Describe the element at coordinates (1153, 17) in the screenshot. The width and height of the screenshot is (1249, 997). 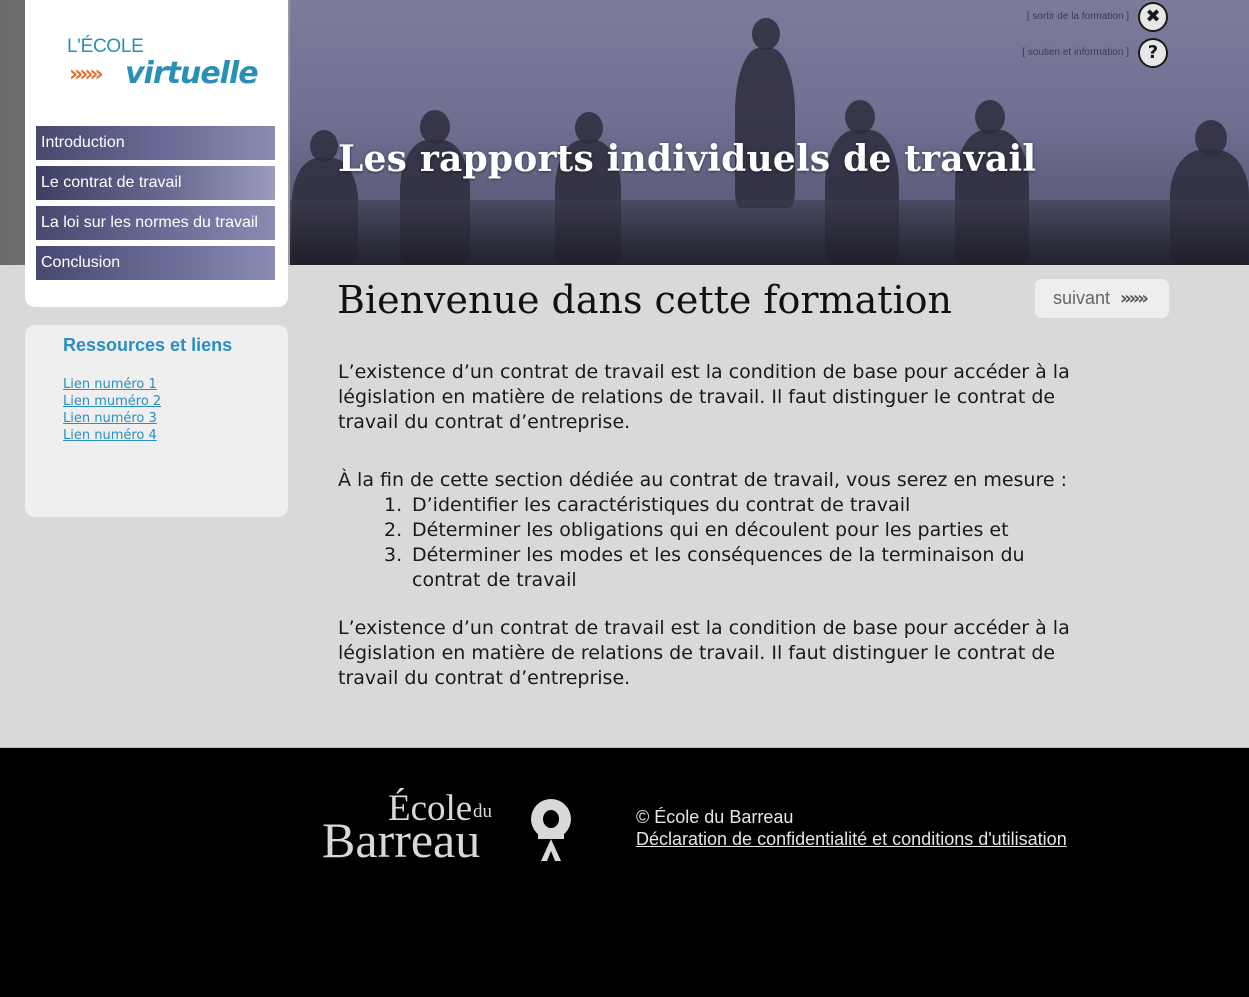
I see `close-icon: ✖` at that location.